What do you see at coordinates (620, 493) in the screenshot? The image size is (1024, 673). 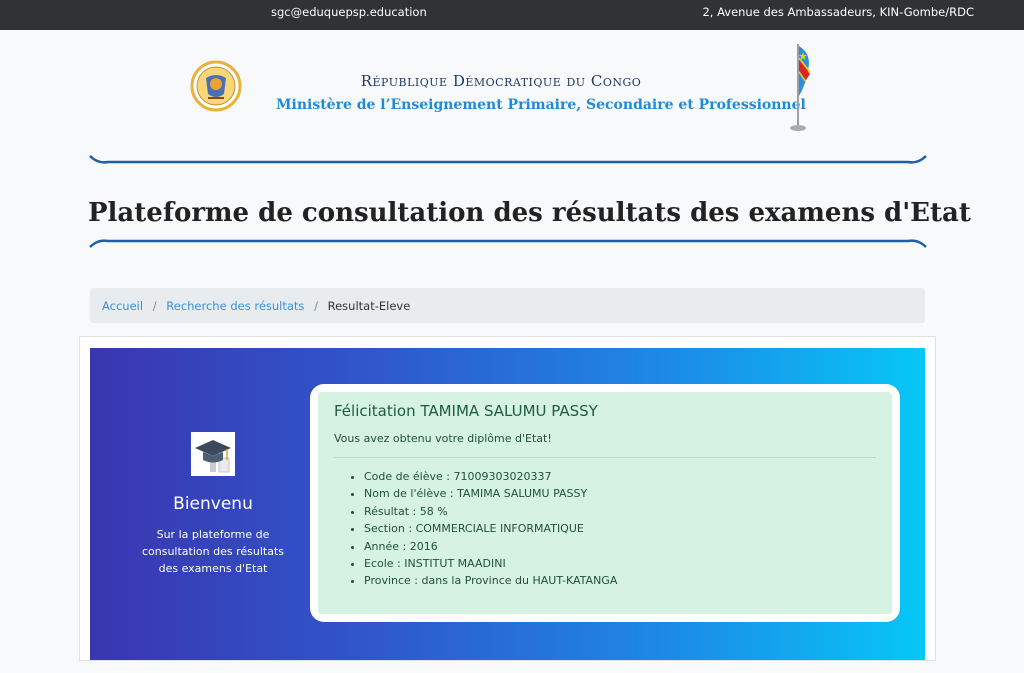 I see `detail-student-name: Nom de l'élève : TAMIMA SALUMU PASSY` at bounding box center [620, 493].